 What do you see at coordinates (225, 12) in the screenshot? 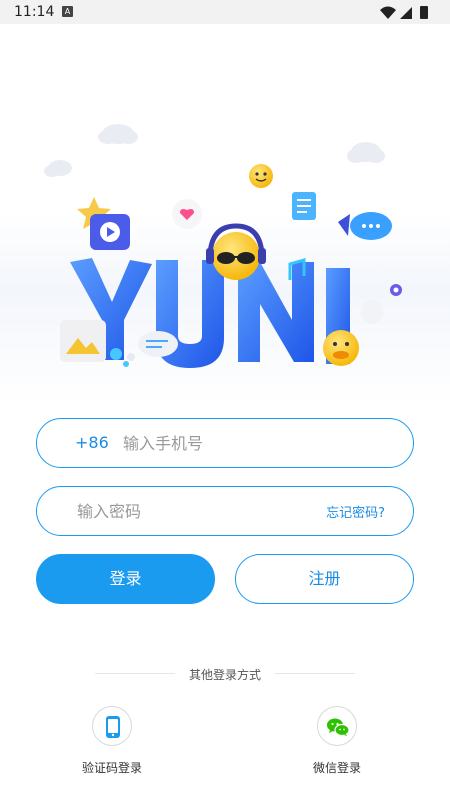
I see `status-bar: 11:14 A` at bounding box center [225, 12].